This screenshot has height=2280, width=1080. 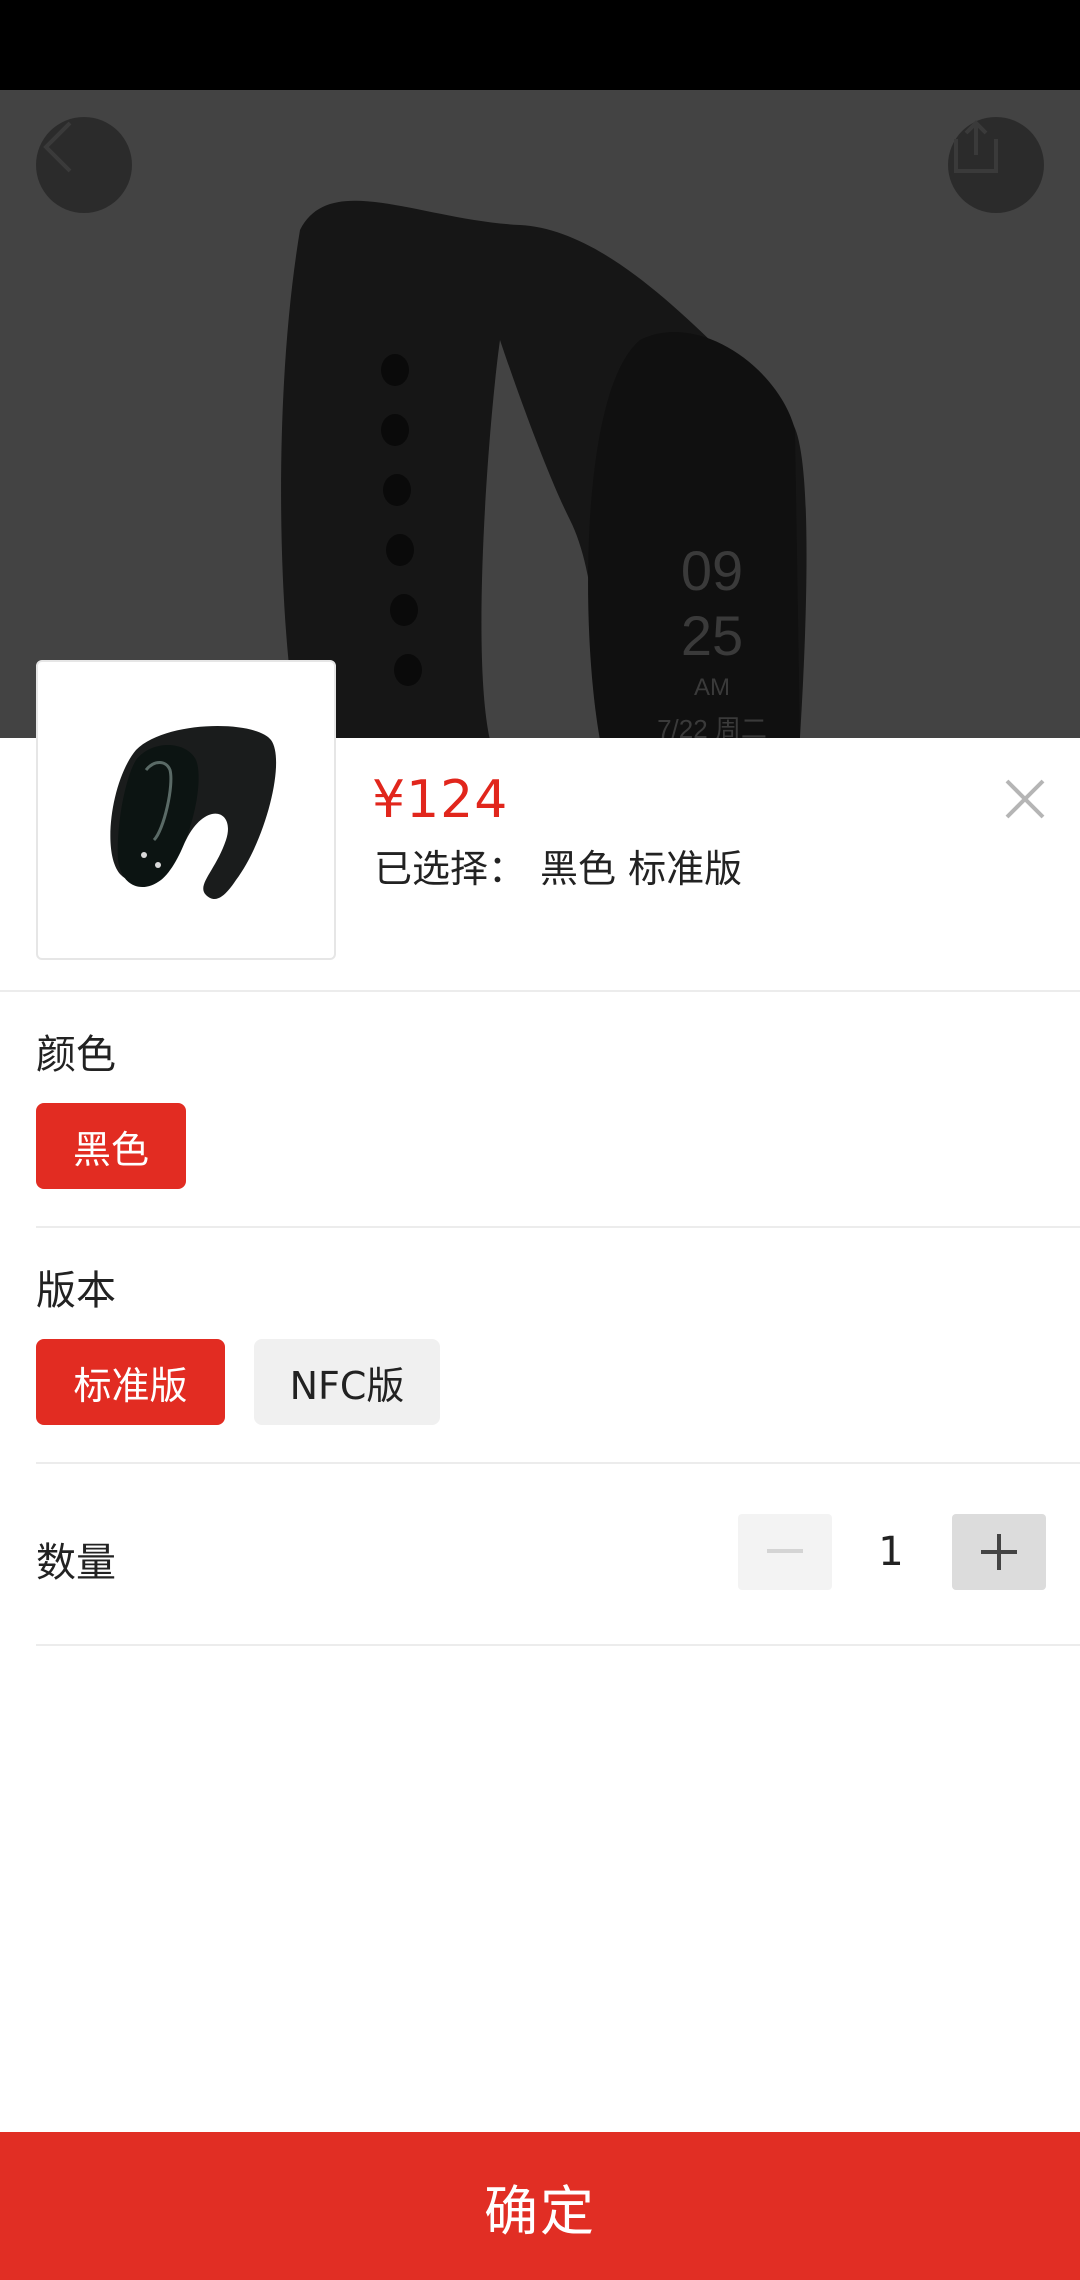 I want to click on back-button, so click(x=84, y=165).